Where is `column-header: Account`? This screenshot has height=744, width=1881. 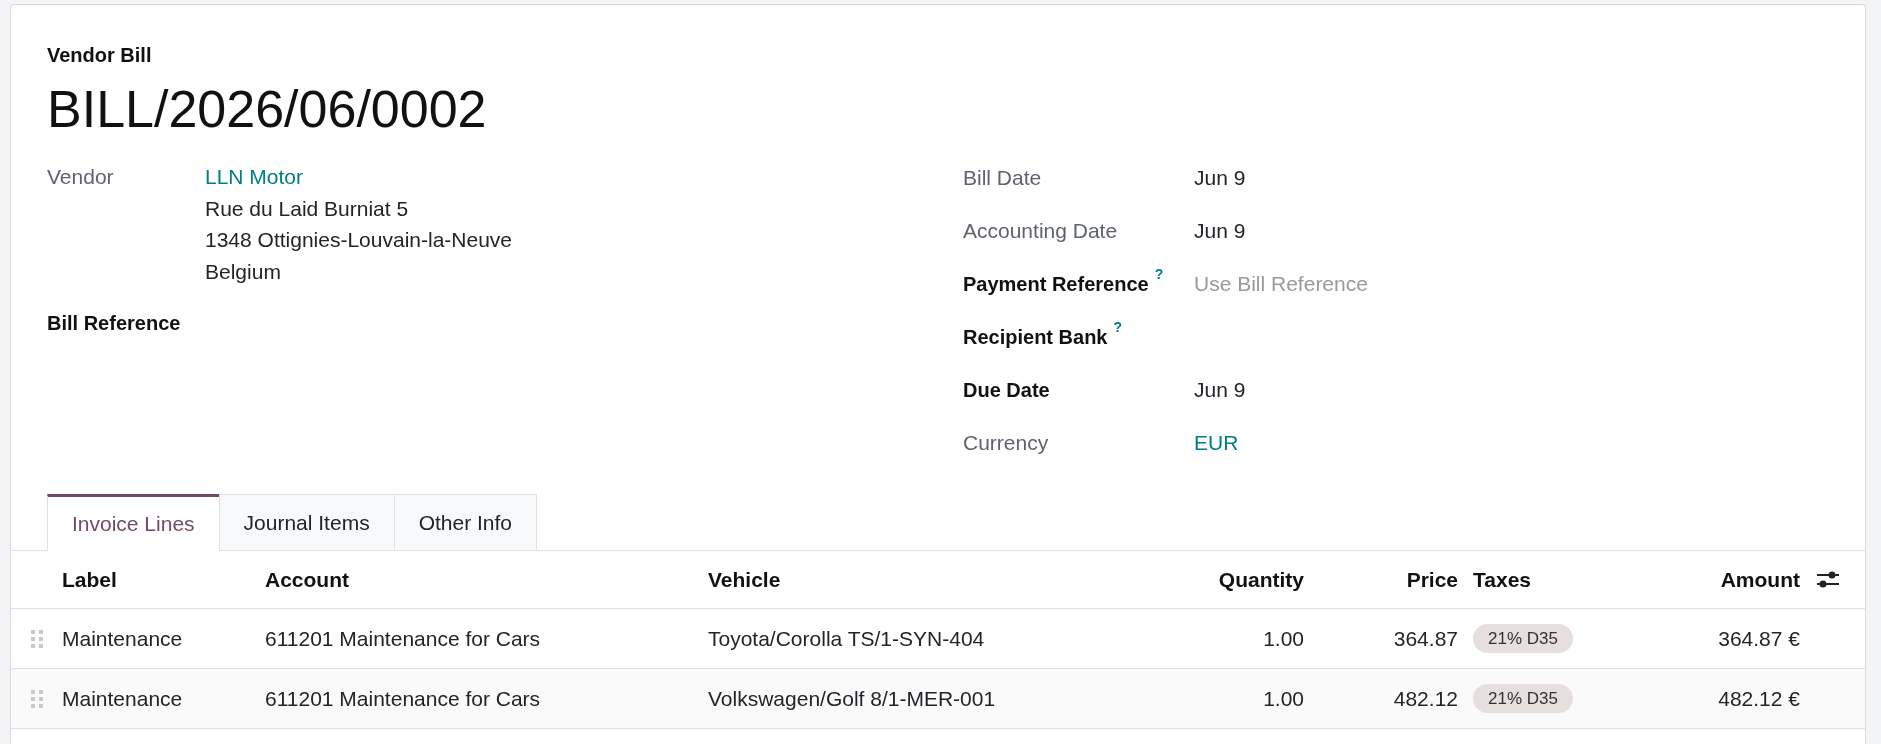 column-header: Account is located at coordinates (307, 579).